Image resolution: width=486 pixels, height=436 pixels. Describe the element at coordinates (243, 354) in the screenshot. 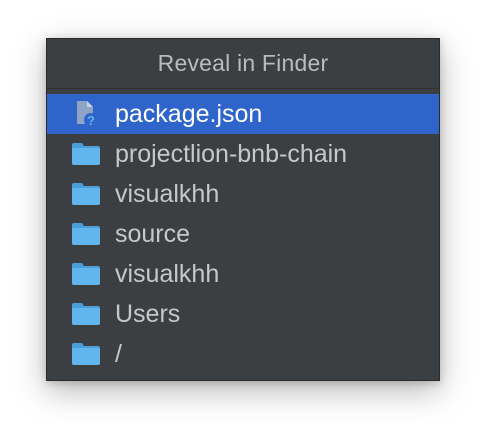

I see `list-item-folder: /` at that location.